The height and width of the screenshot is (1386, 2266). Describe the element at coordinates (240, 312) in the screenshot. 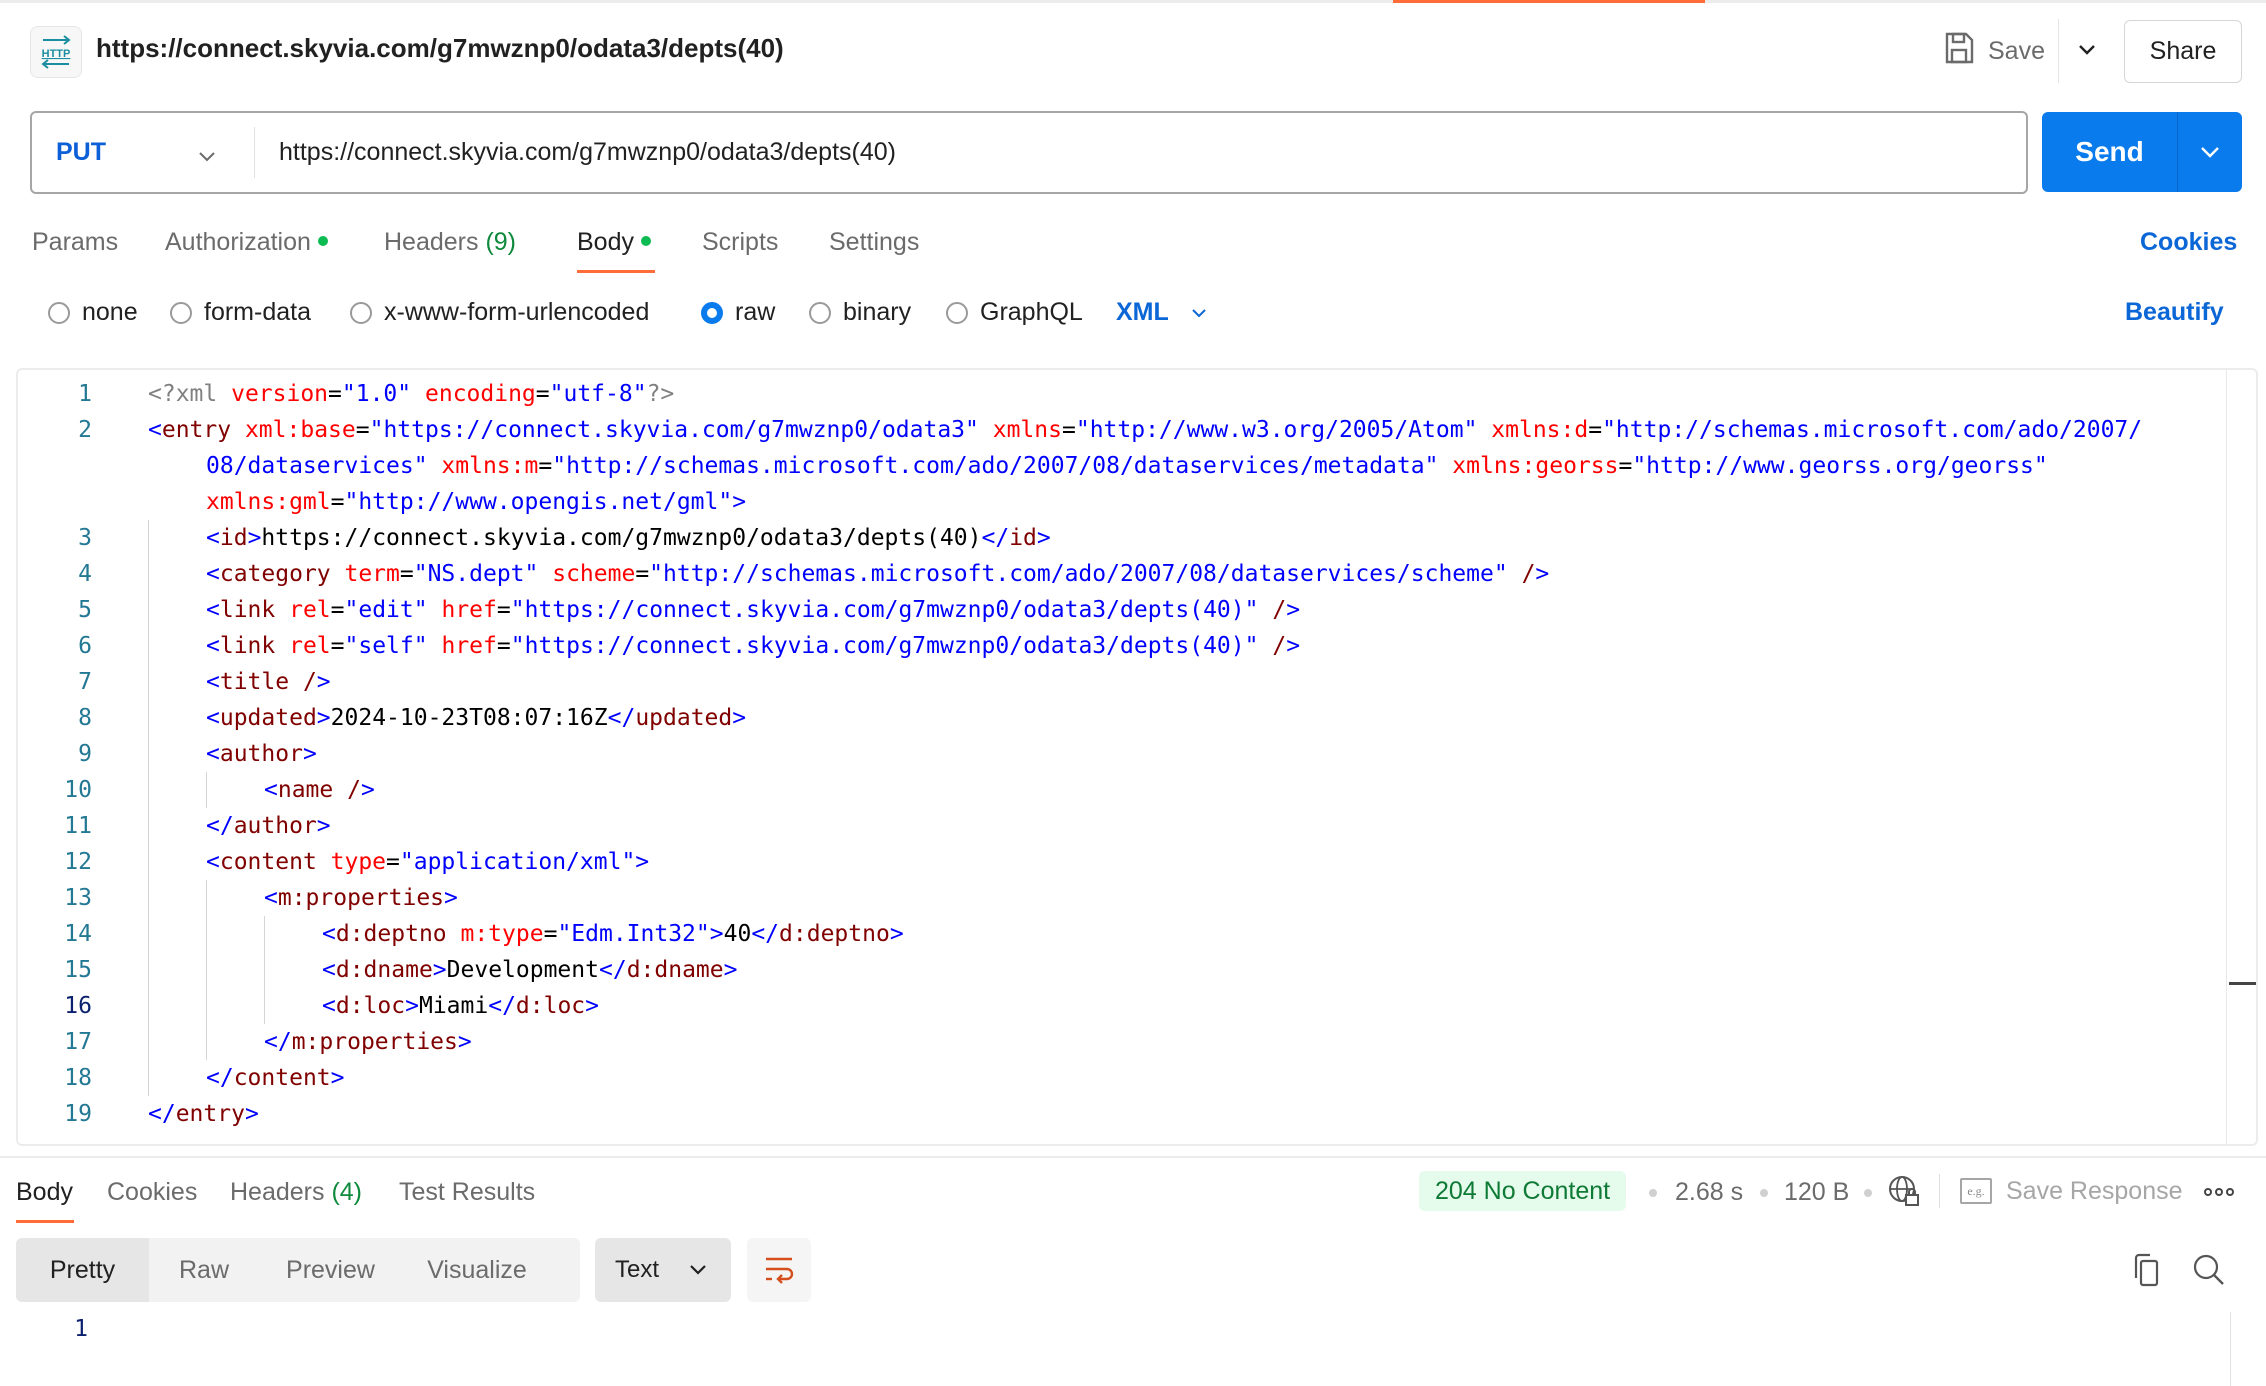

I see `radio-form-data: form-data` at that location.